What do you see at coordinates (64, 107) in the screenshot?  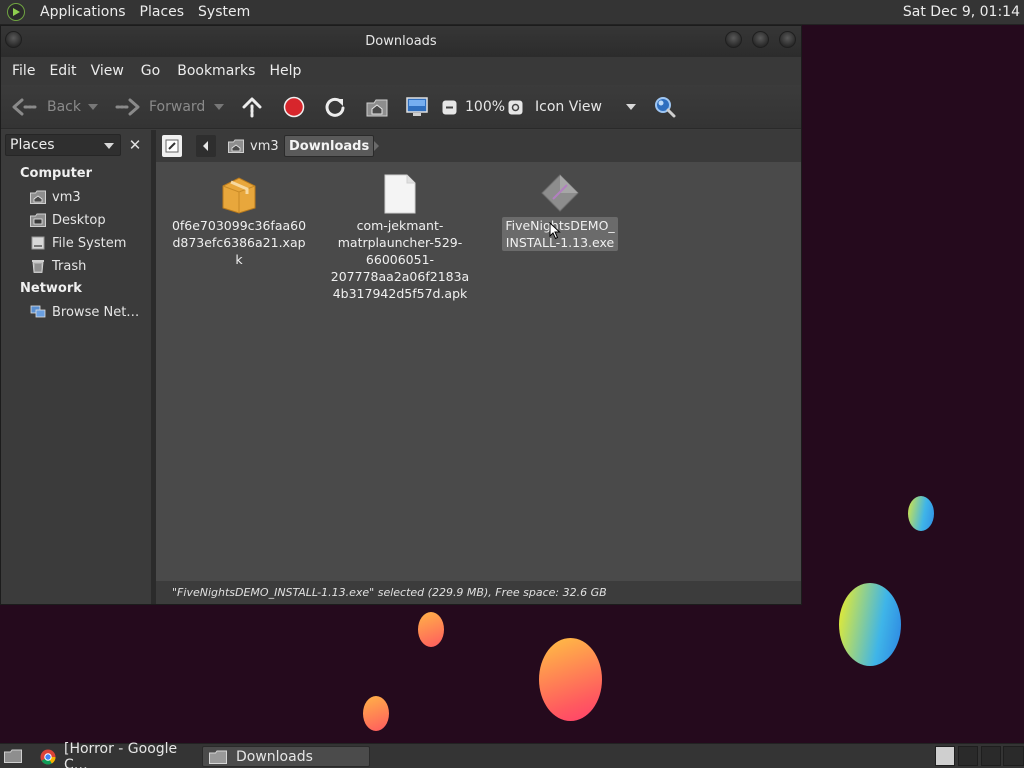 I see `back-label: Back` at bounding box center [64, 107].